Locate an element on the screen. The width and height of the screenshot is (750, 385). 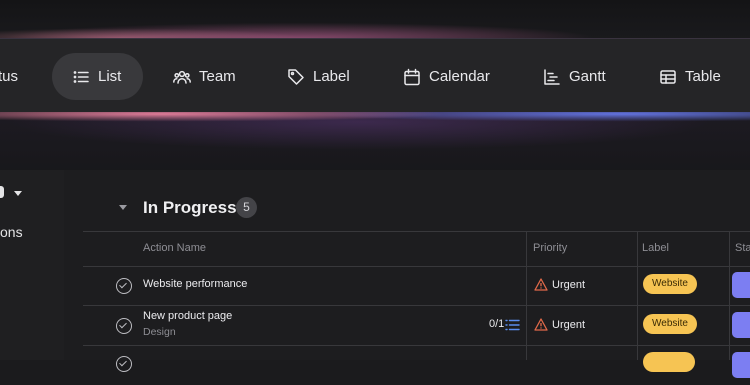
gantt-icon is located at coordinates (552, 76).